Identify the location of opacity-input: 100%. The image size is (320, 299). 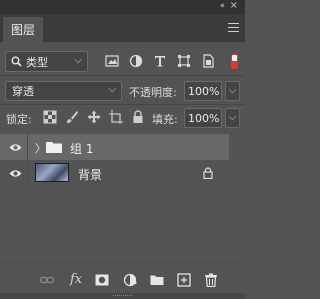
(203, 91).